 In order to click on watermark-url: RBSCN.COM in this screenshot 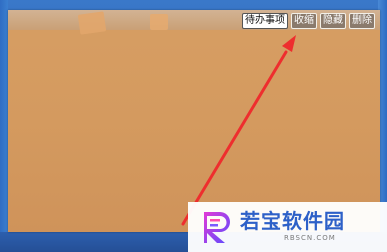, I will do `click(310, 238)`.